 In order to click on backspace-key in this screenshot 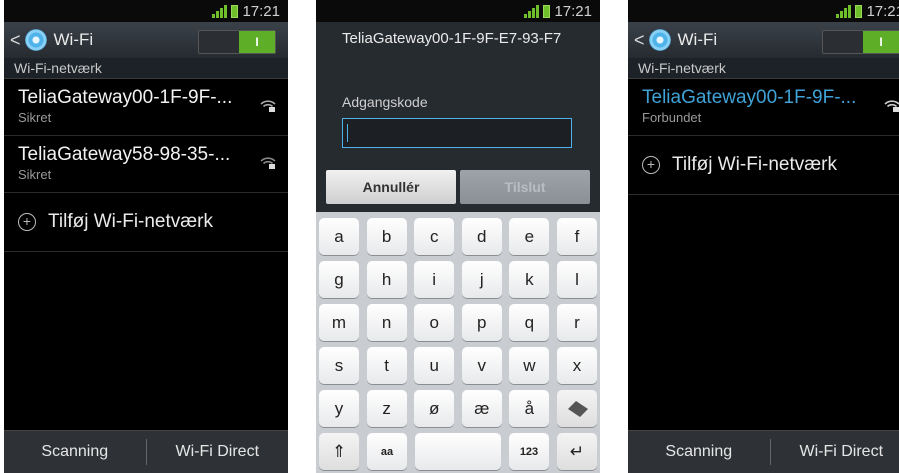, I will do `click(576, 408)`.